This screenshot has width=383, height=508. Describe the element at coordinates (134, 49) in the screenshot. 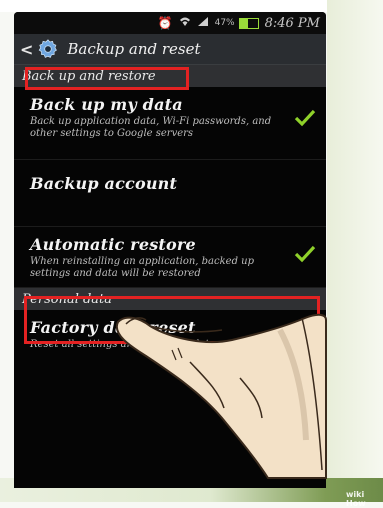

I see `page-title: Backup and reset` at that location.